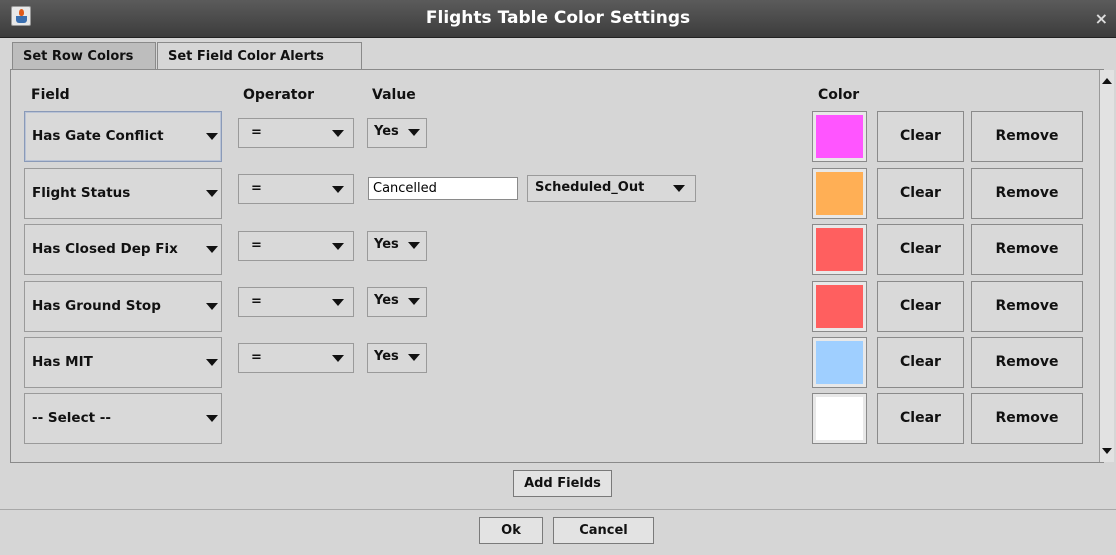  I want to click on value-select-value: Scheduled_Out, so click(590, 187).